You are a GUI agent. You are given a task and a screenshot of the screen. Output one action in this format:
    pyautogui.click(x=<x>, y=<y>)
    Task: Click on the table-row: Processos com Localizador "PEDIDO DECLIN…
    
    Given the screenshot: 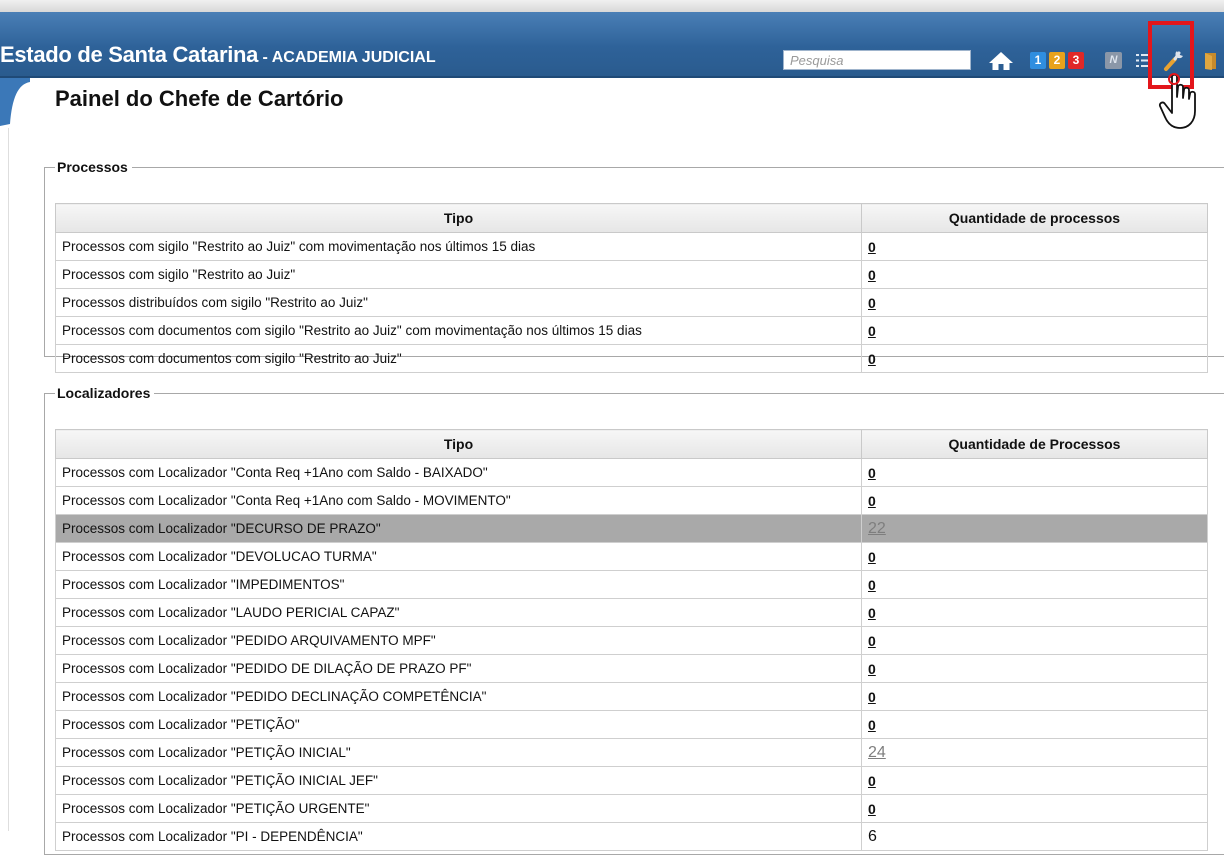 What is the action you would take?
    pyautogui.click(x=631, y=696)
    